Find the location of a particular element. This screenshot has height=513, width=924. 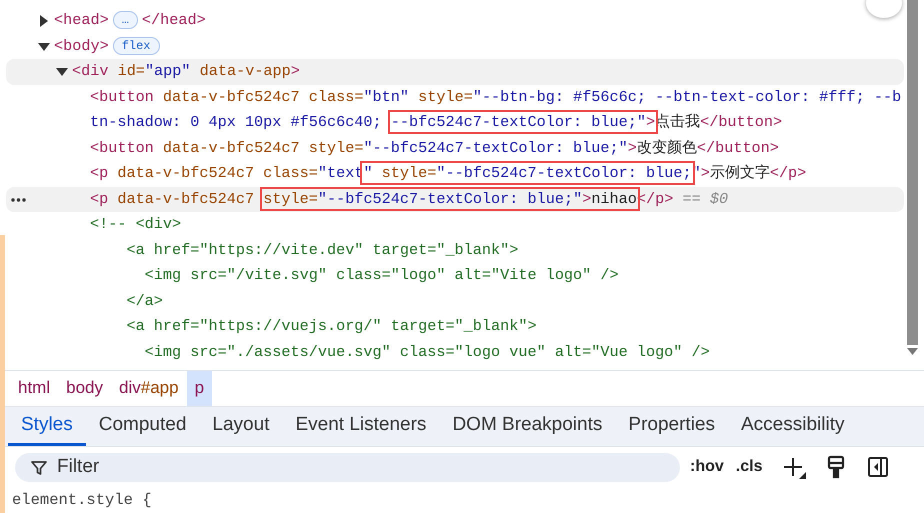

scroll-down-icon is located at coordinates (912, 351).